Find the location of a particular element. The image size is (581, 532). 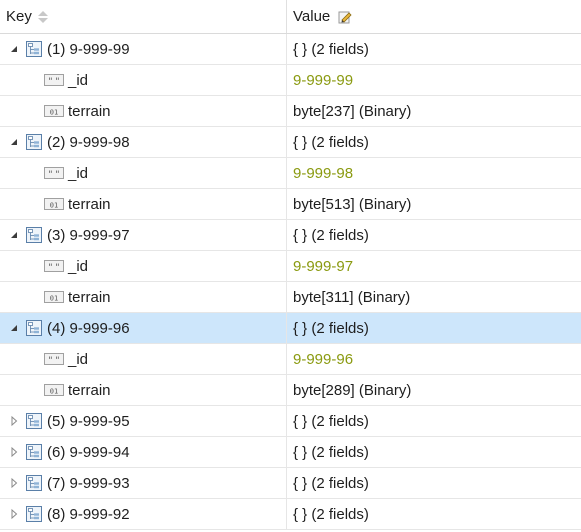

value-text: 9-999-99 is located at coordinates (323, 80).